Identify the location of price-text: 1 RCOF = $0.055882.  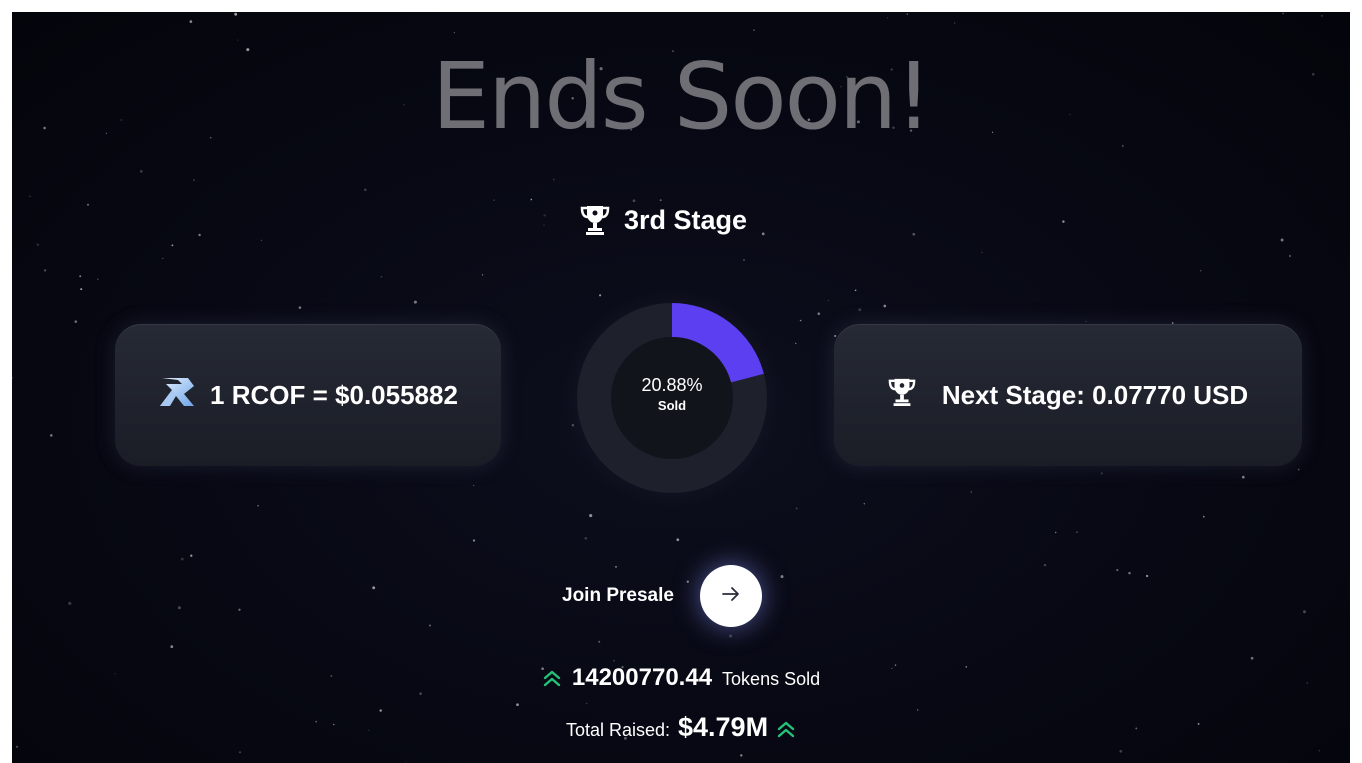
(334, 394).